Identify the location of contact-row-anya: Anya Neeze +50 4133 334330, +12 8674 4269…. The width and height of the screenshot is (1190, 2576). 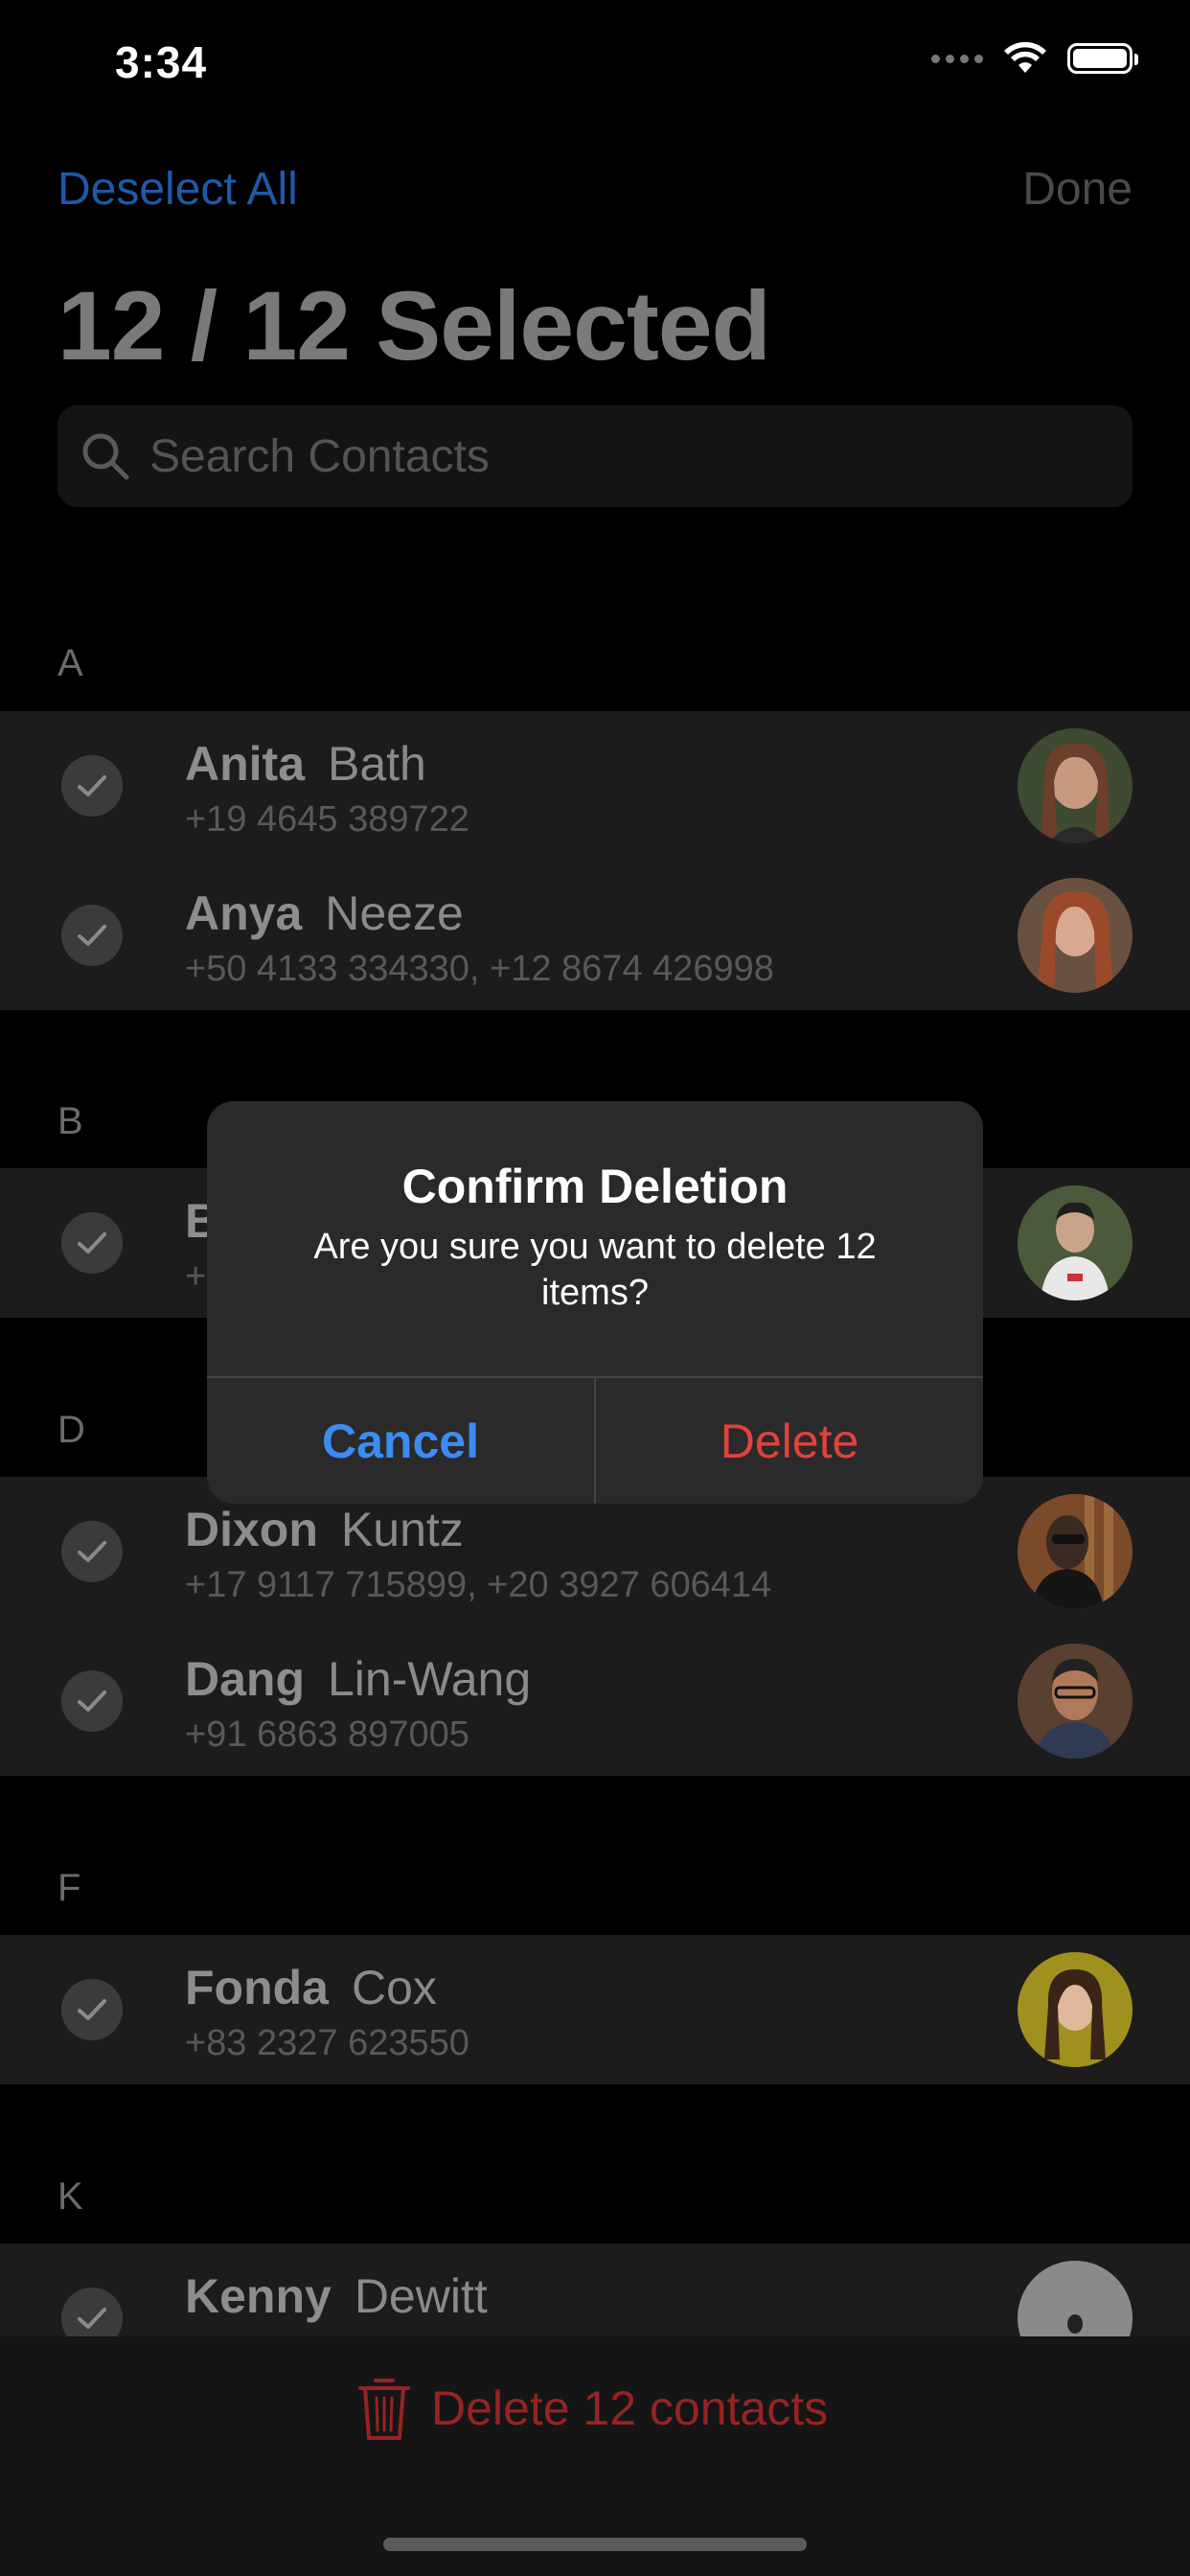
(595, 935).